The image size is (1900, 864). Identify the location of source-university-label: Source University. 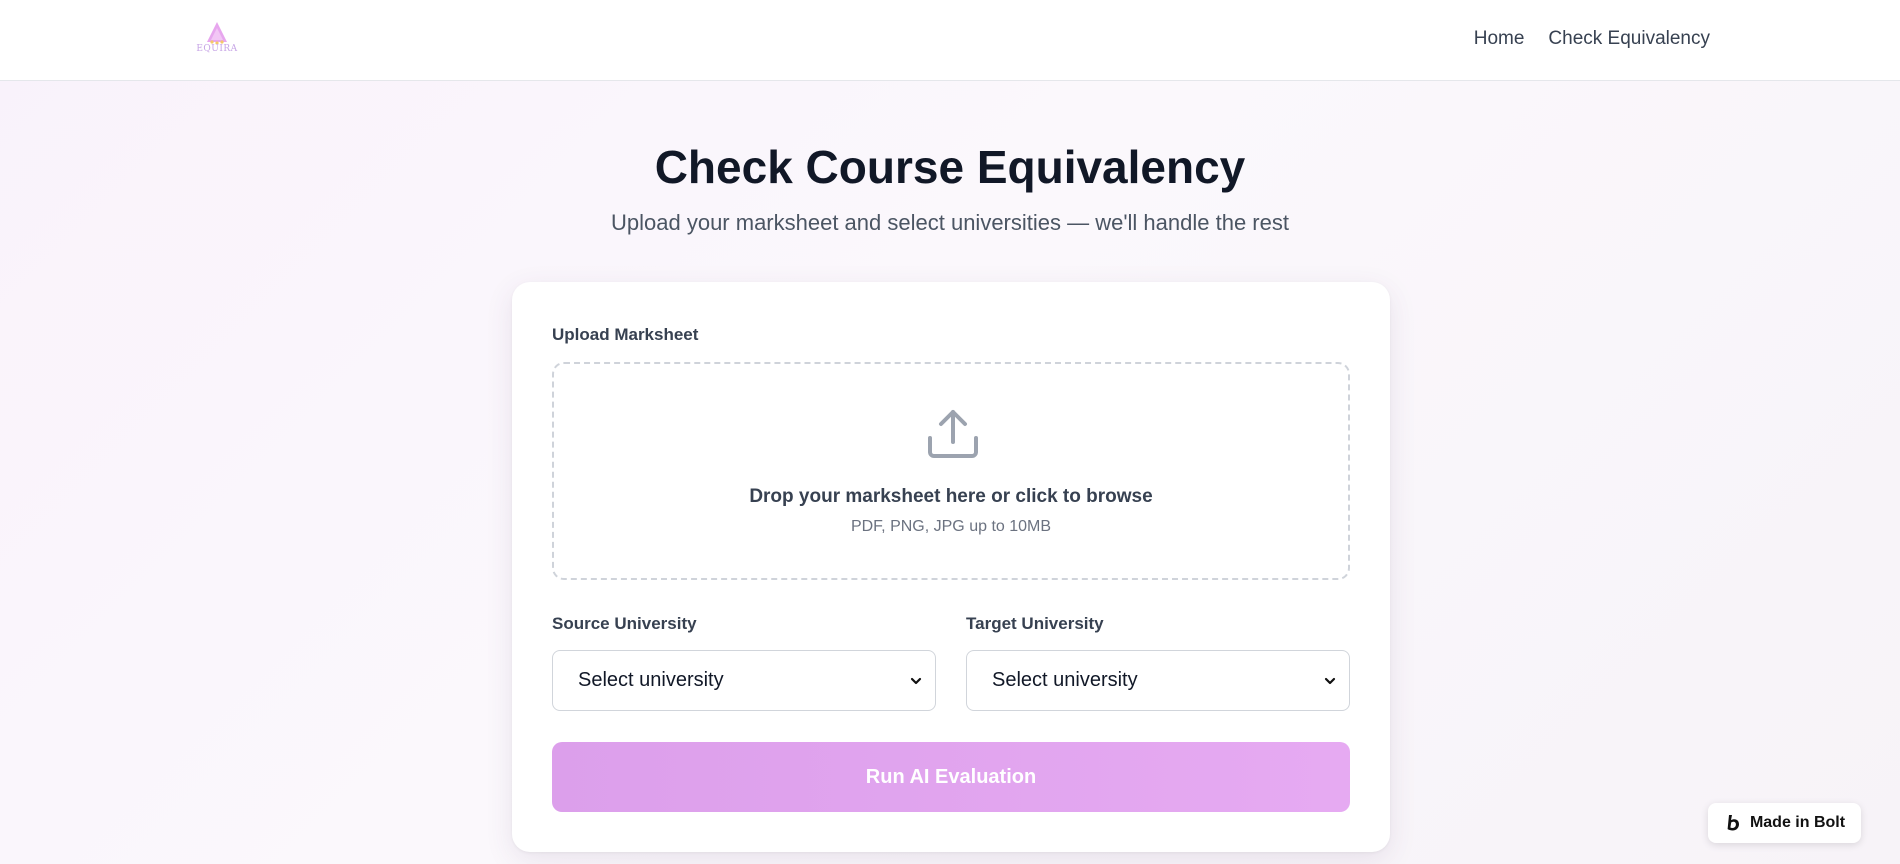
(624, 623).